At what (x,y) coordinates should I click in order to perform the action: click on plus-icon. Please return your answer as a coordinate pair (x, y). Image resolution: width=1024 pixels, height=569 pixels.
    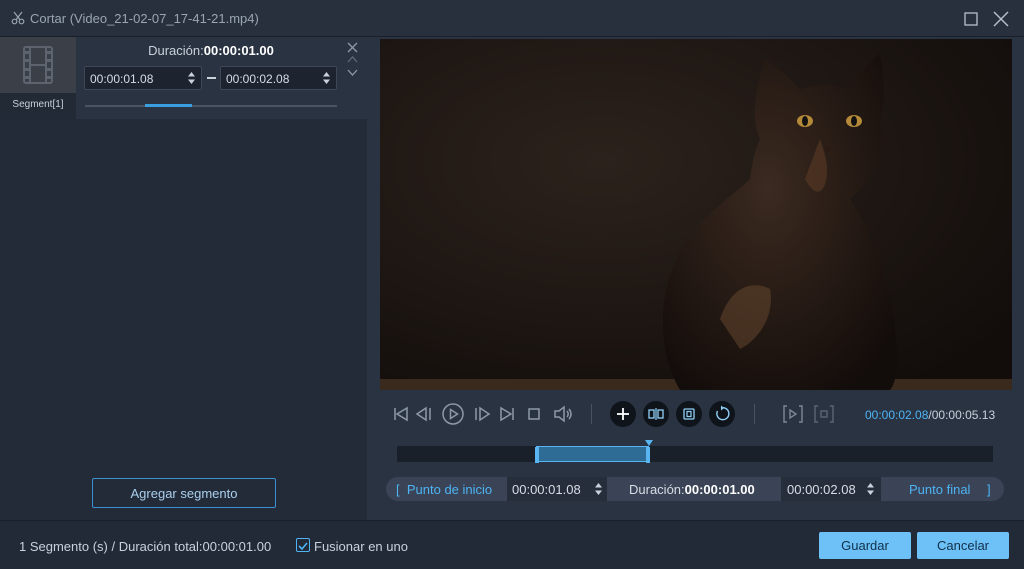
    Looking at the image, I should click on (623, 414).